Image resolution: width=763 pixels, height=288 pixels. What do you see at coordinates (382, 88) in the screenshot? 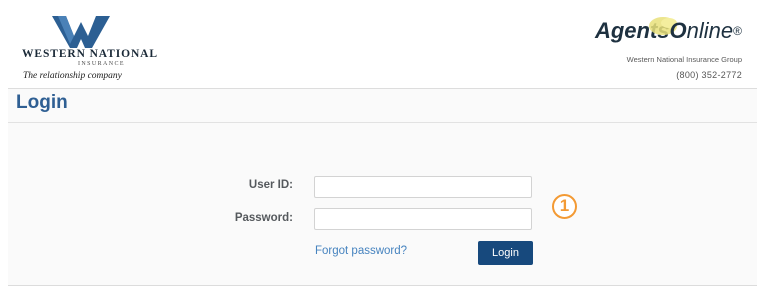
I see `header-divider` at bounding box center [382, 88].